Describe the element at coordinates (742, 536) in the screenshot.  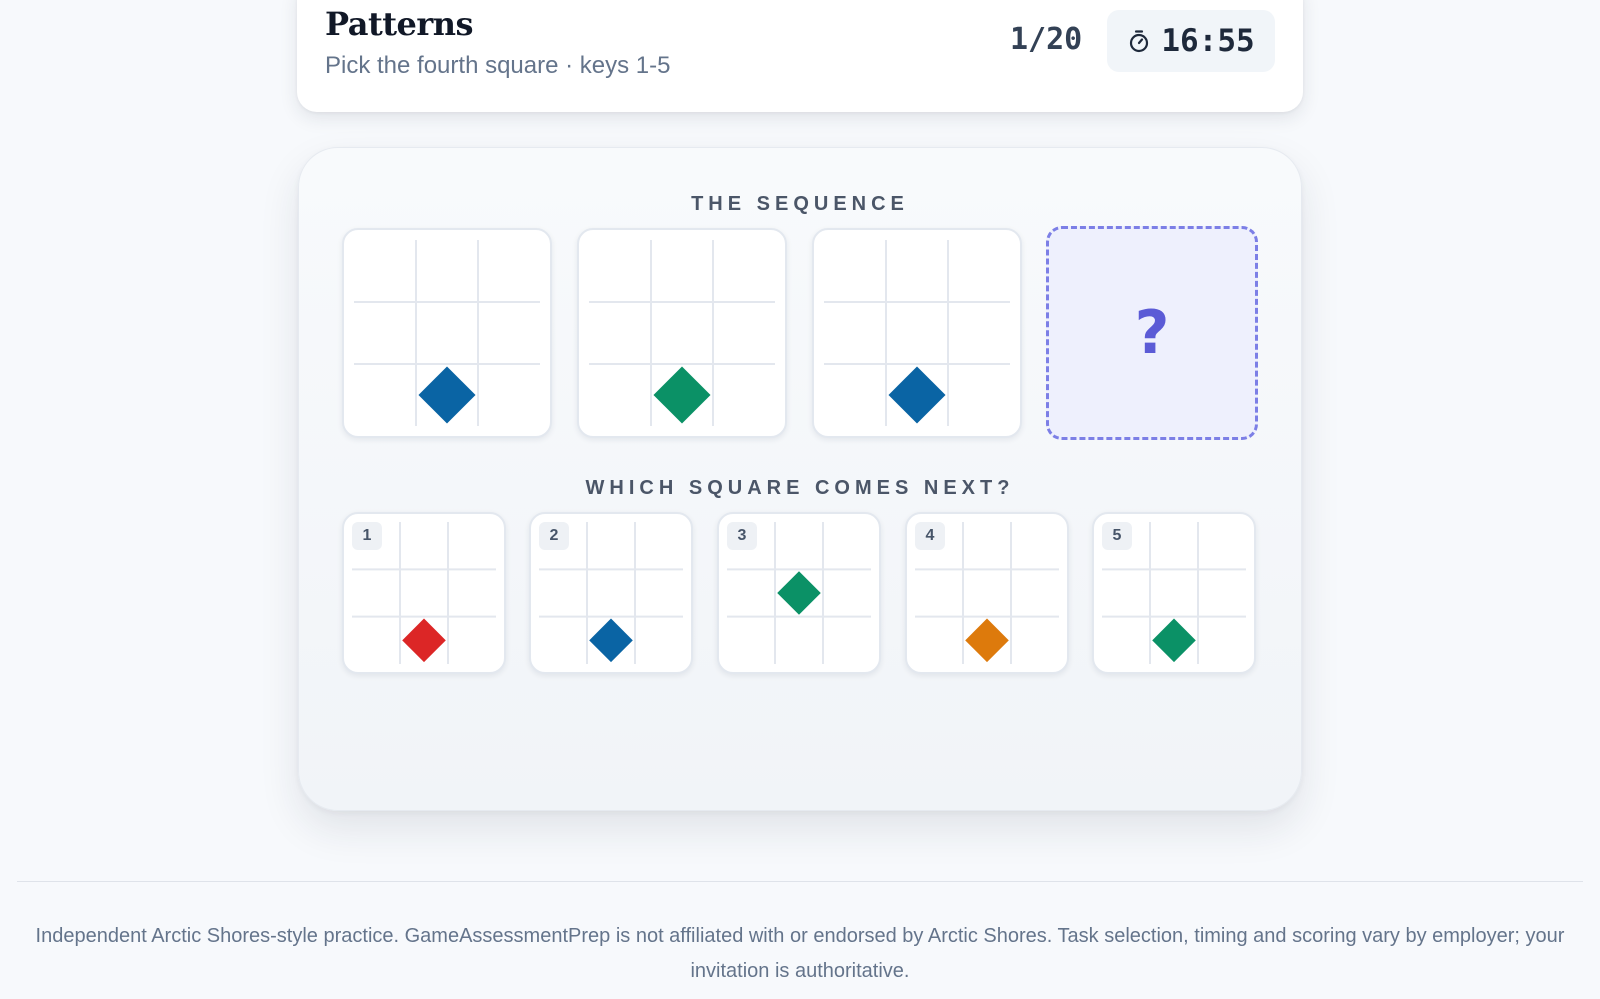
I see `option-key-badge: 3` at that location.